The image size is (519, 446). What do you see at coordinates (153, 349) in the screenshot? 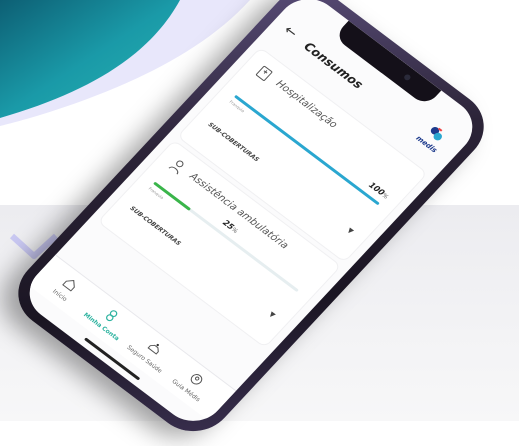
I see `health-insurance-icon` at bounding box center [153, 349].